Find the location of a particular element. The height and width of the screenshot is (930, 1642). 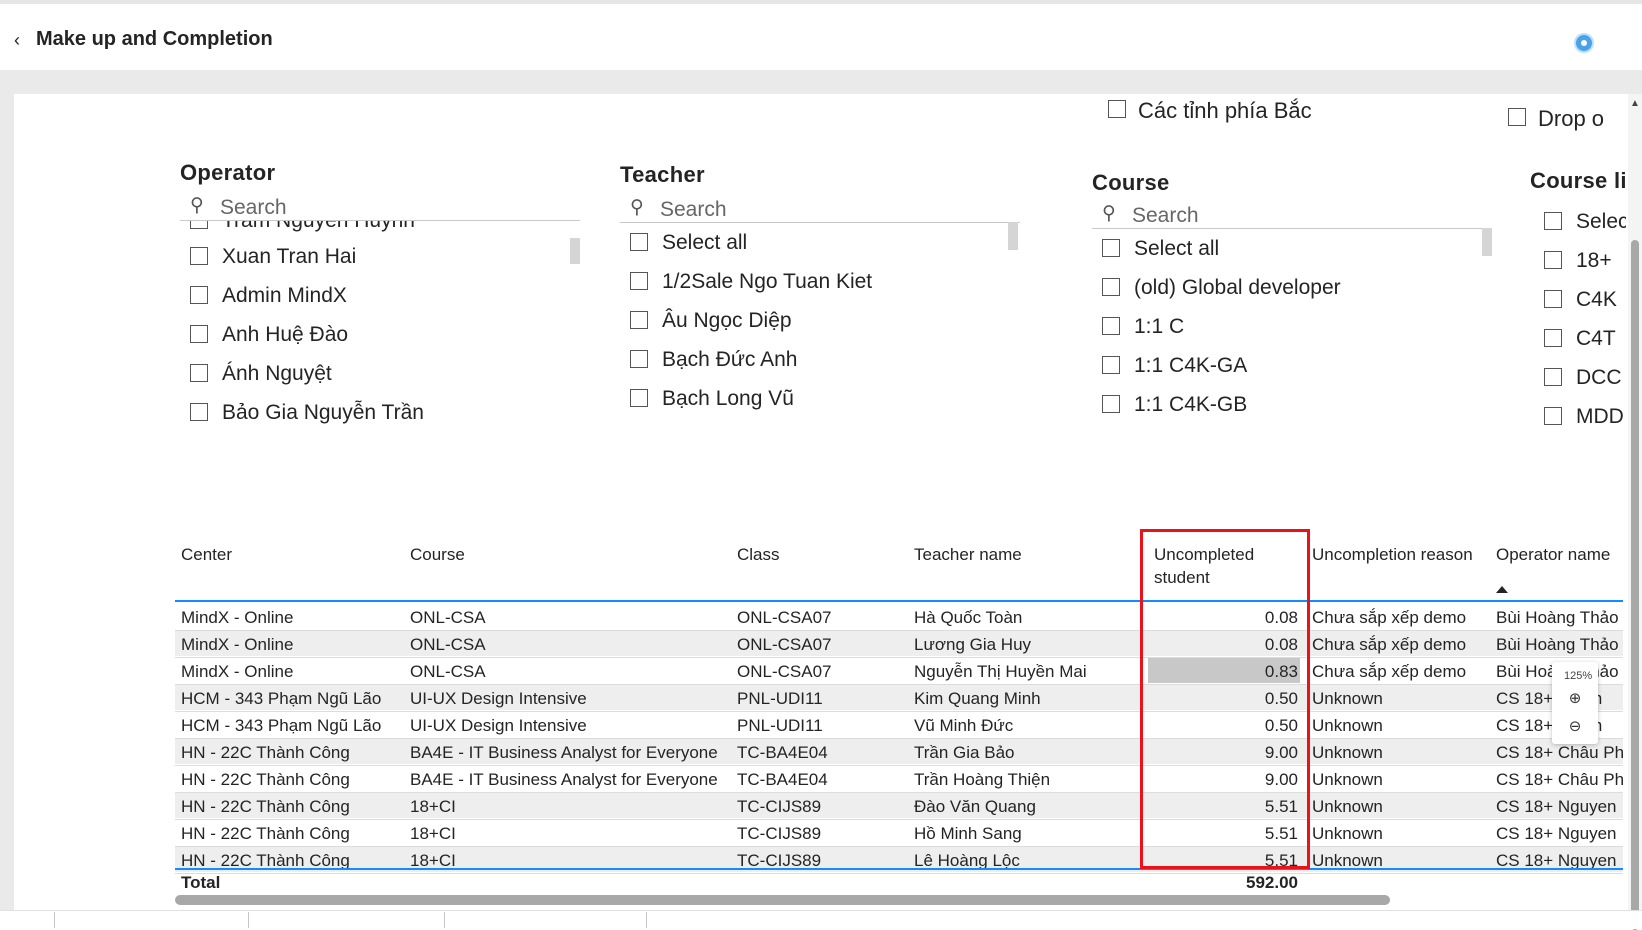

column-header-class: Class is located at coordinates (758, 555).